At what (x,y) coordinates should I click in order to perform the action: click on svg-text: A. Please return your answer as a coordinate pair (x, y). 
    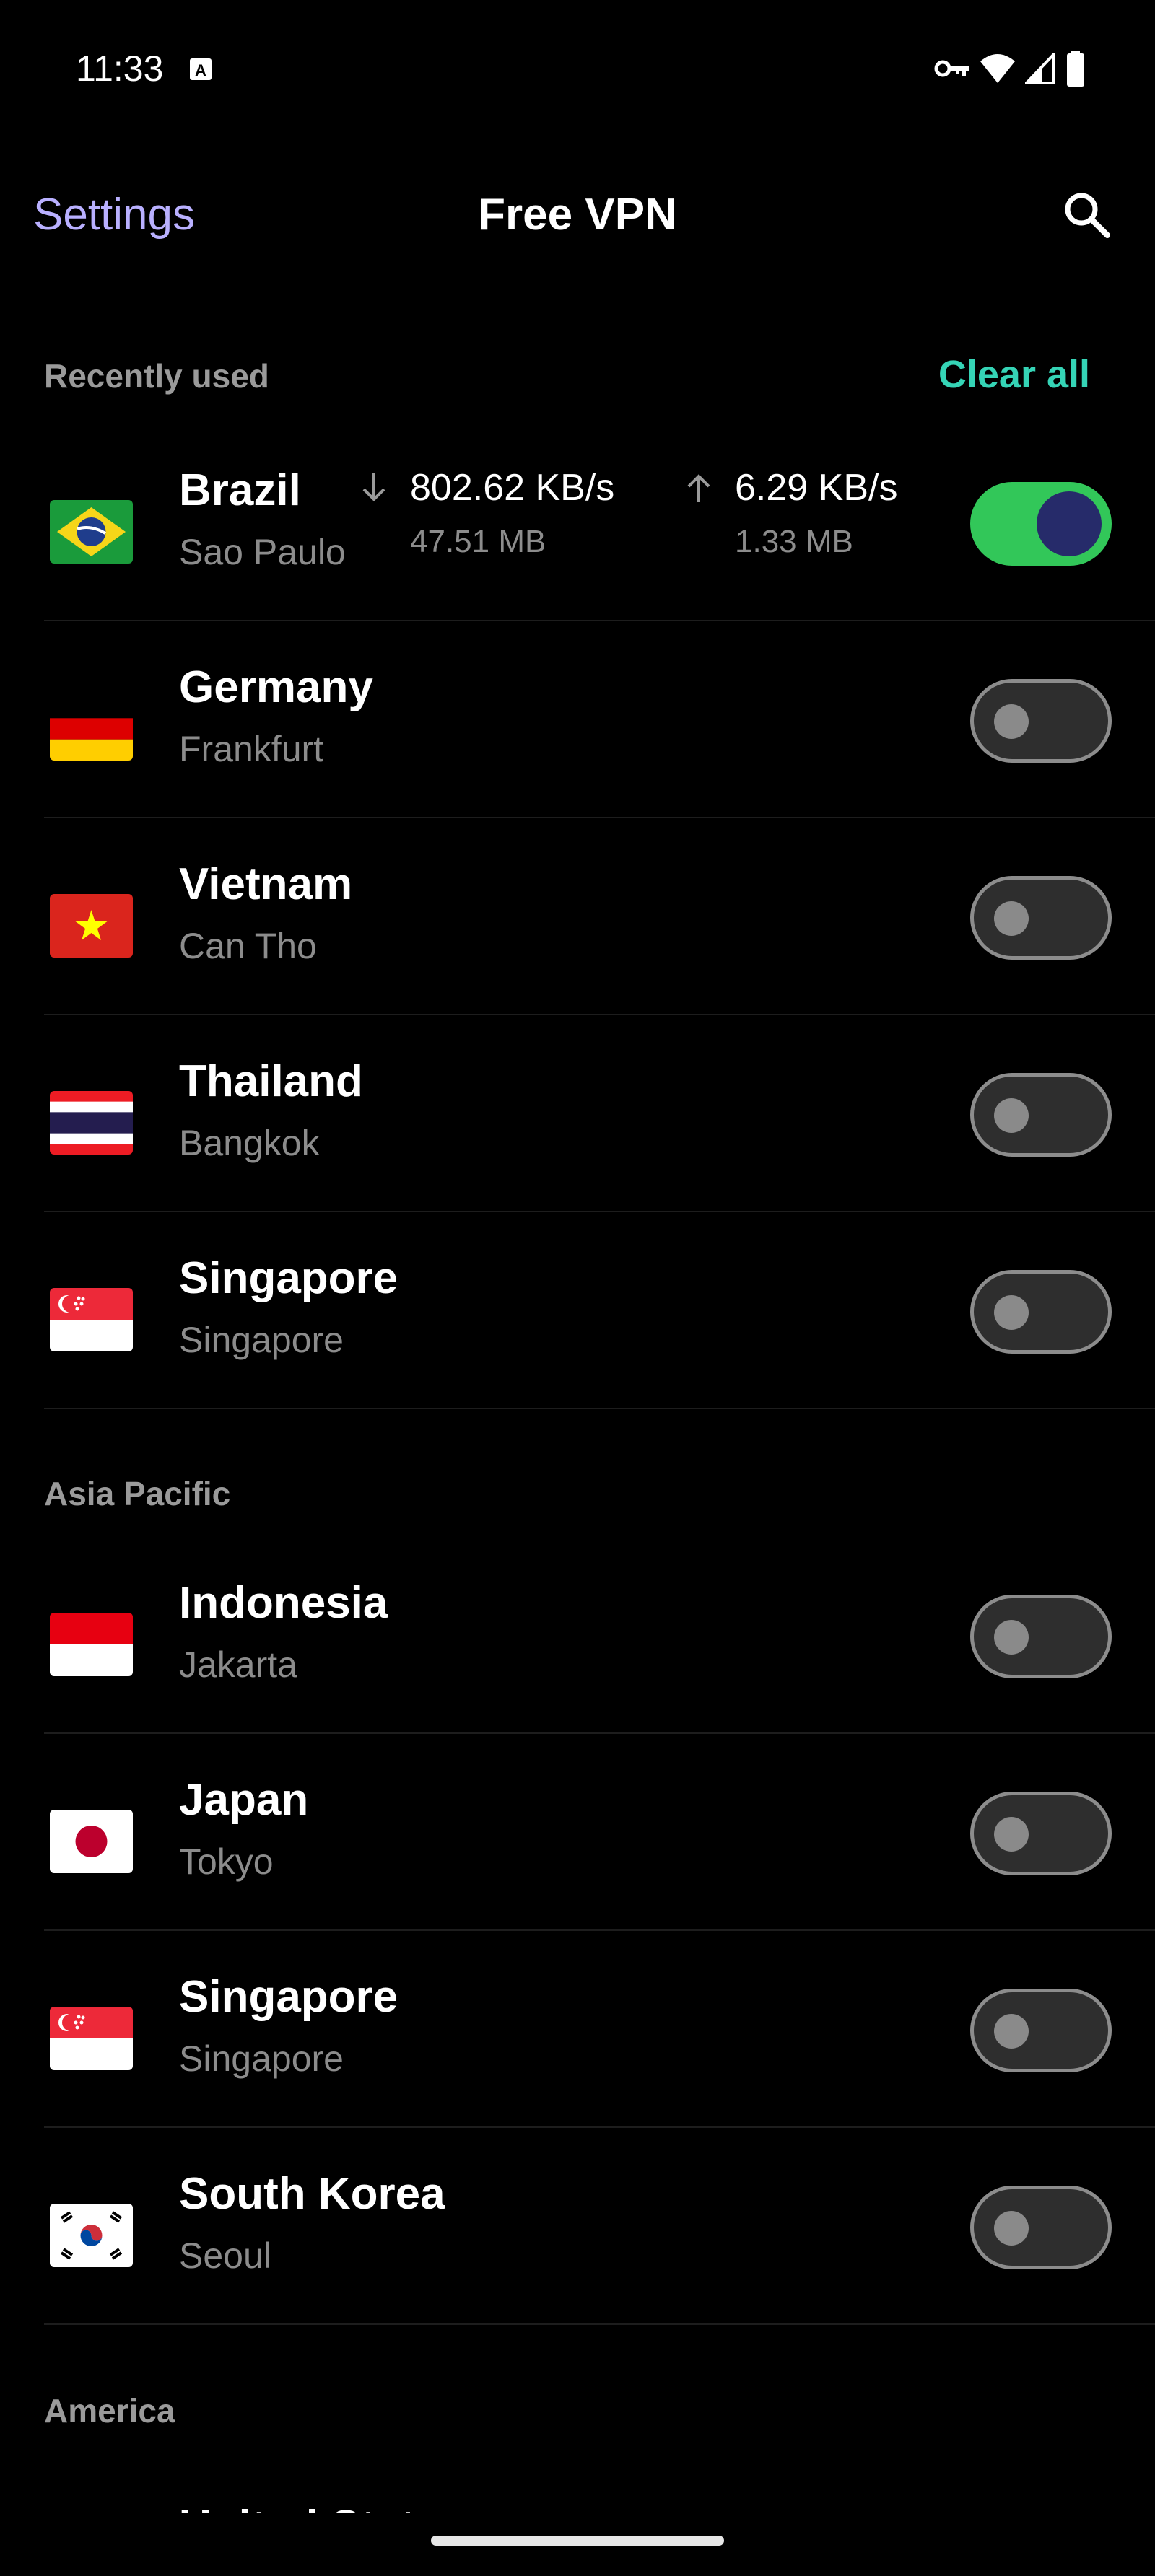
    Looking at the image, I should click on (200, 70).